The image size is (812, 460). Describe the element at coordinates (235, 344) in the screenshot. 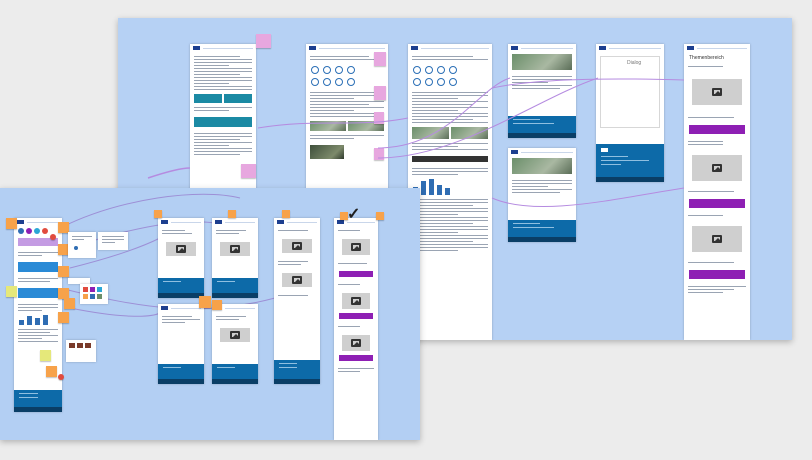

I see `frame-page-d` at that location.